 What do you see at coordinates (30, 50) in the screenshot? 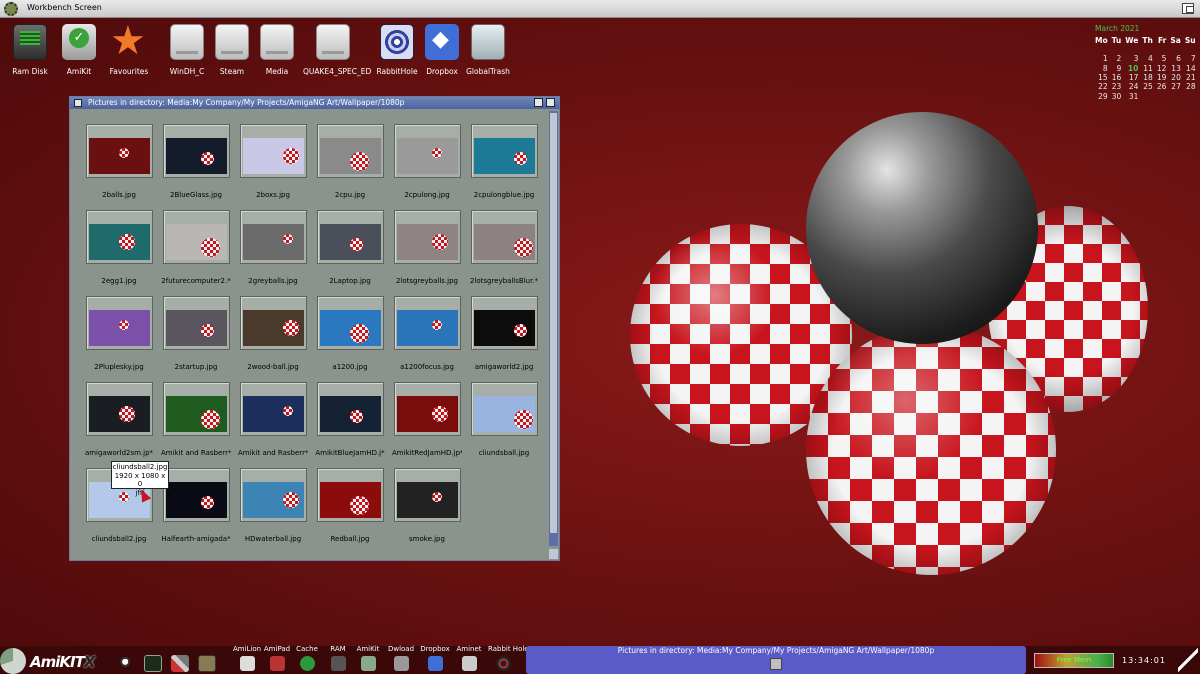
I see `desktop-icon-ram-disk: Ram Disk` at bounding box center [30, 50].